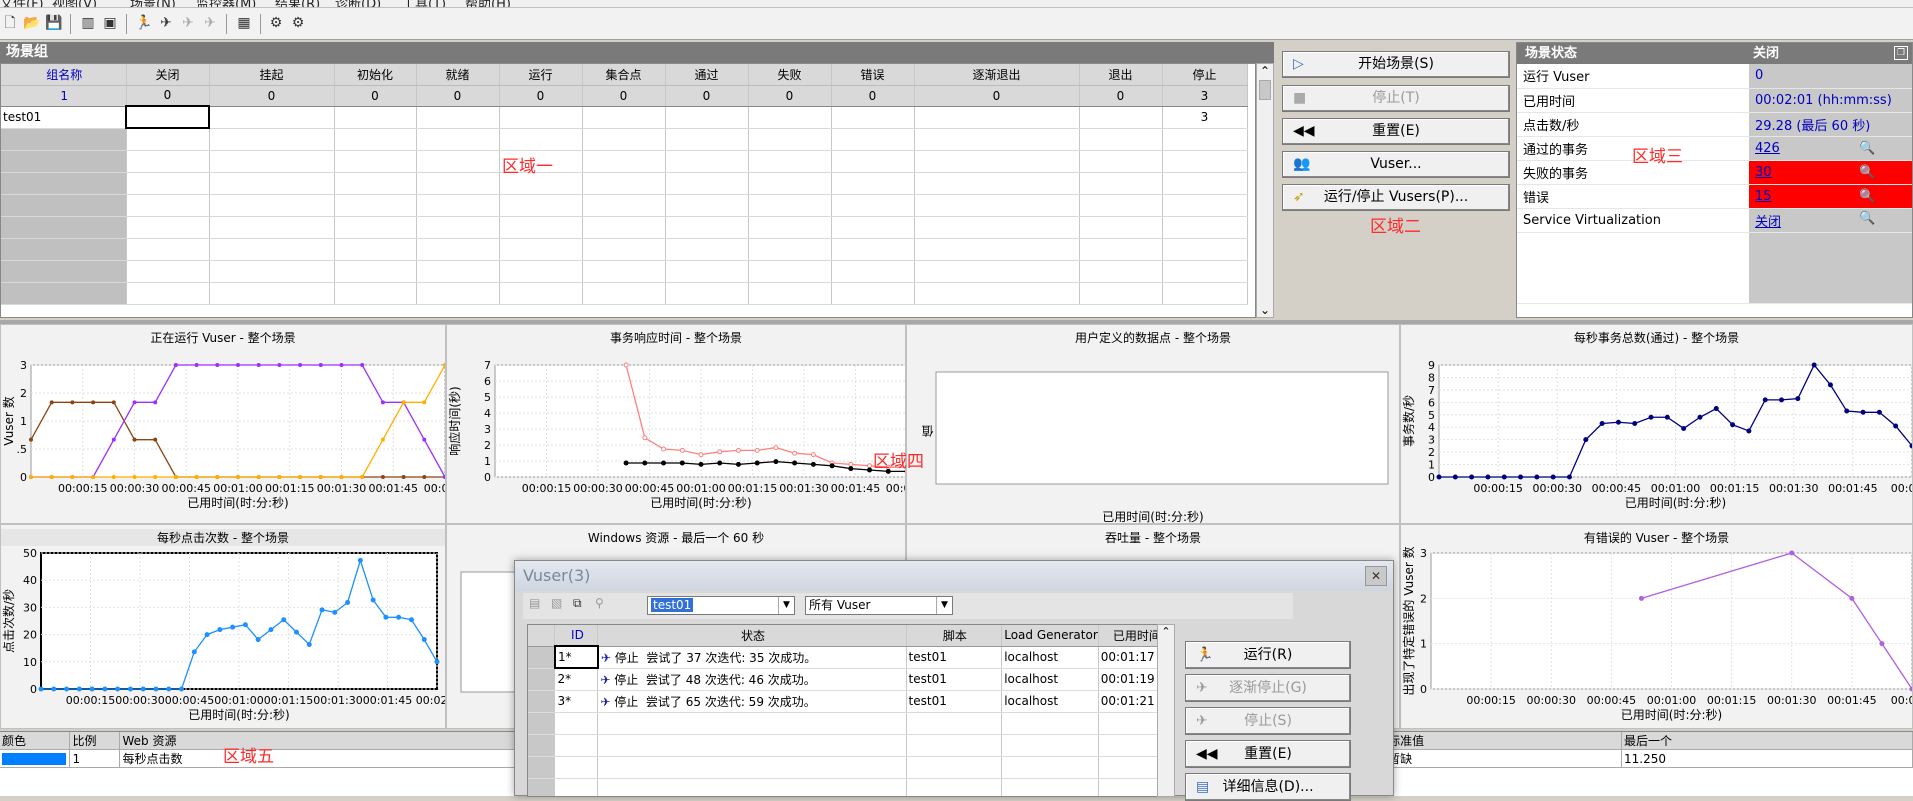  What do you see at coordinates (1121, 75) in the screenshot?
I see `col-exit: 退出` at bounding box center [1121, 75].